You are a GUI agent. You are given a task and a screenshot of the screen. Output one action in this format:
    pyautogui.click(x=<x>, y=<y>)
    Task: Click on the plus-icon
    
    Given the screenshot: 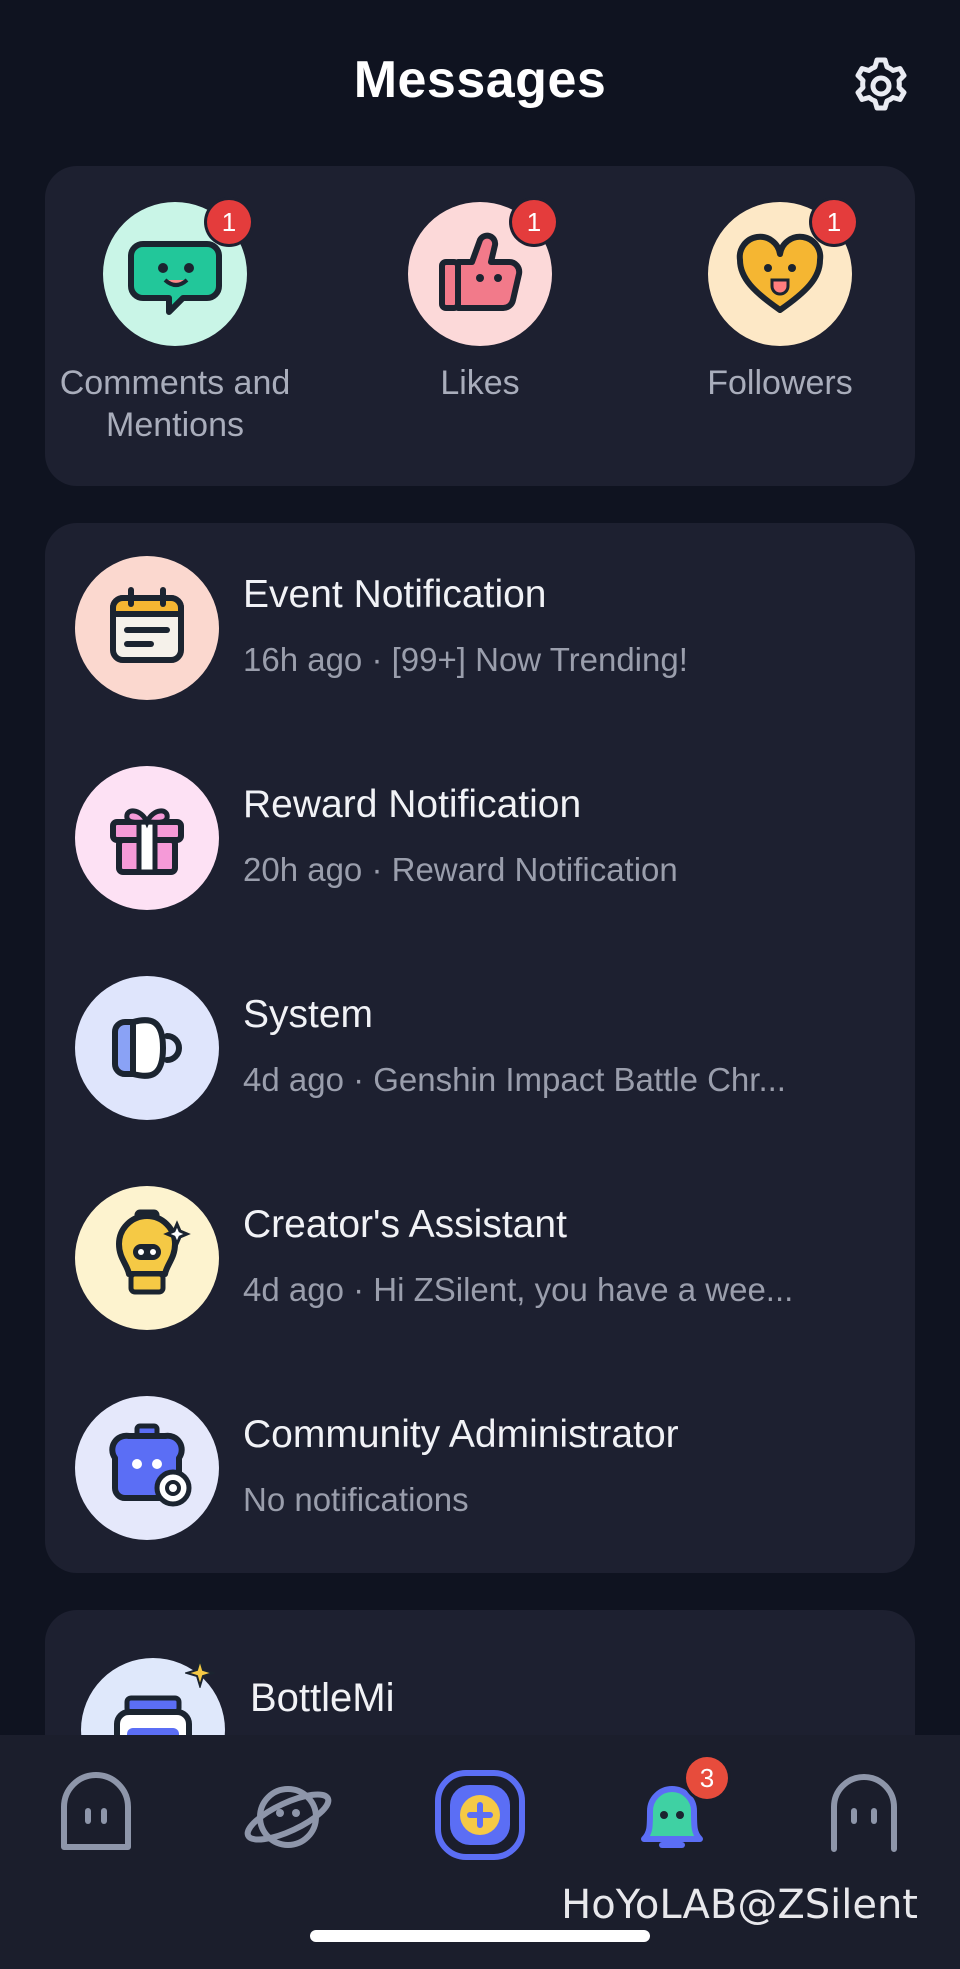 What is the action you would take?
    pyautogui.click(x=480, y=1815)
    